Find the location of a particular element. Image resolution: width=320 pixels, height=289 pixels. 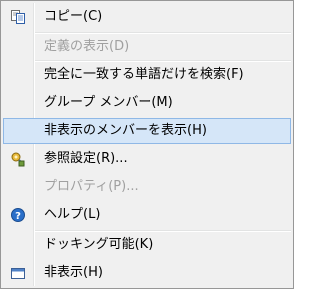

menu-item-label: ドッキング可能(K) is located at coordinates (99, 244).